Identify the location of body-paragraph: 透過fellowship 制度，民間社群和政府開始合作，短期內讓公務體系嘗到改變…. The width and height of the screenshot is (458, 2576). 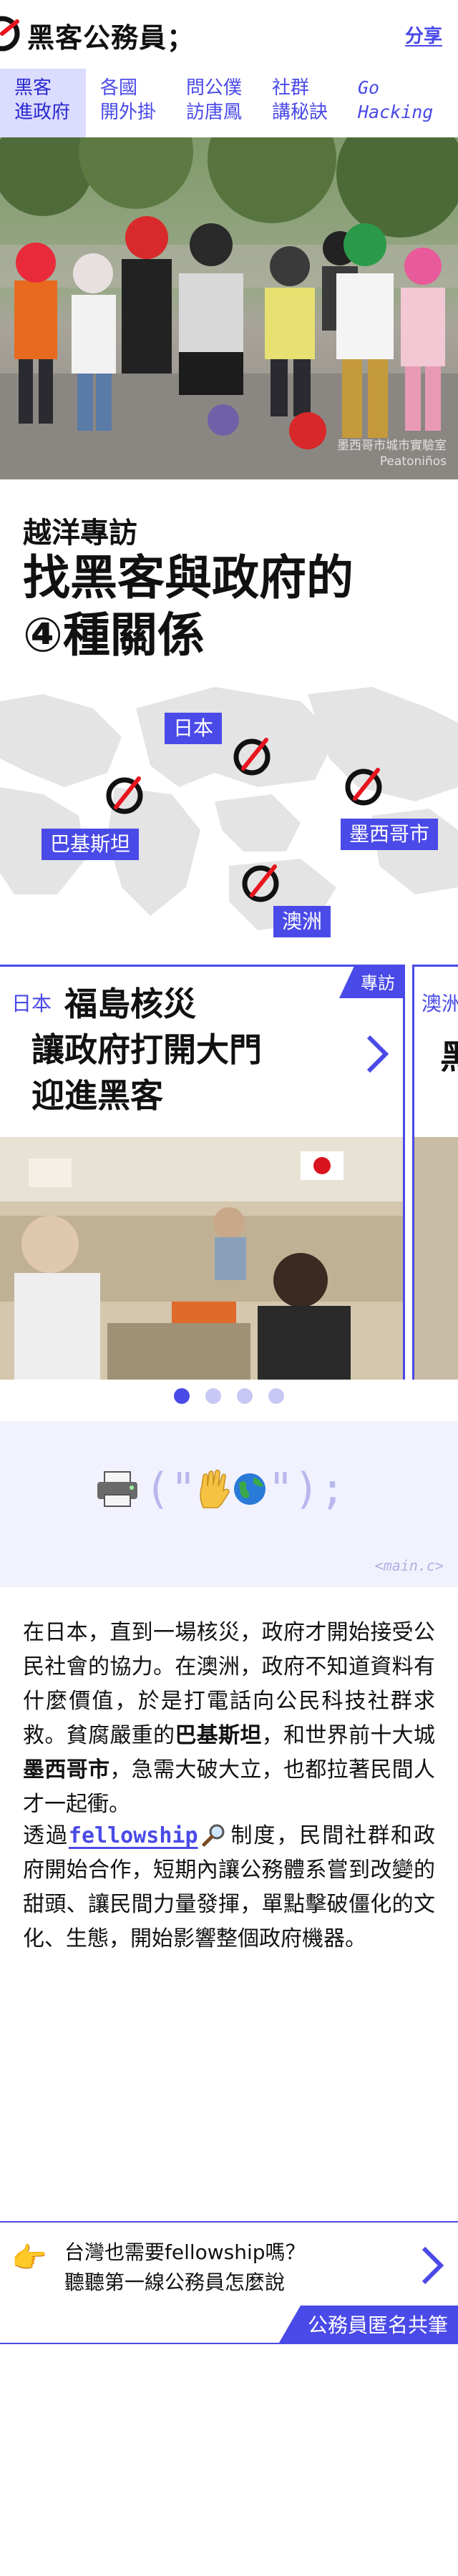
(229, 1887).